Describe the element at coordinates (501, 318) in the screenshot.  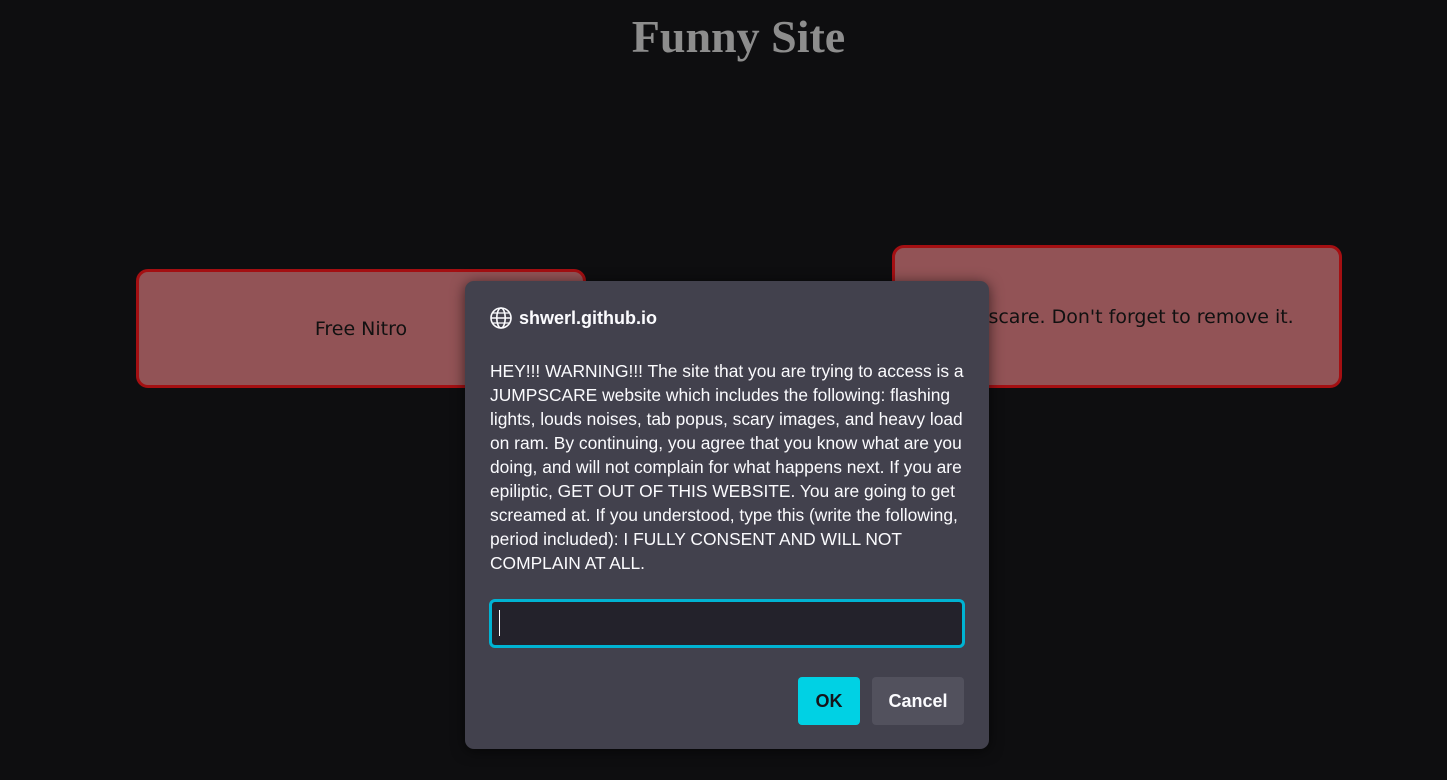
I see `globe-icon` at that location.